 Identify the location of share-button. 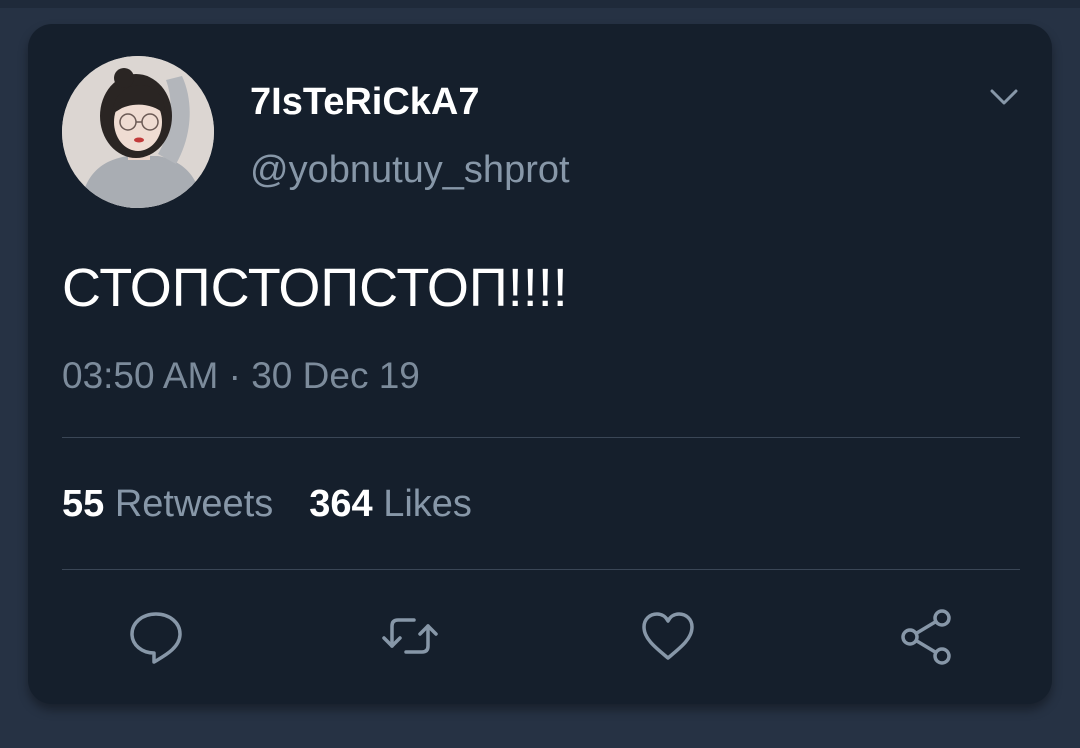
(926, 636).